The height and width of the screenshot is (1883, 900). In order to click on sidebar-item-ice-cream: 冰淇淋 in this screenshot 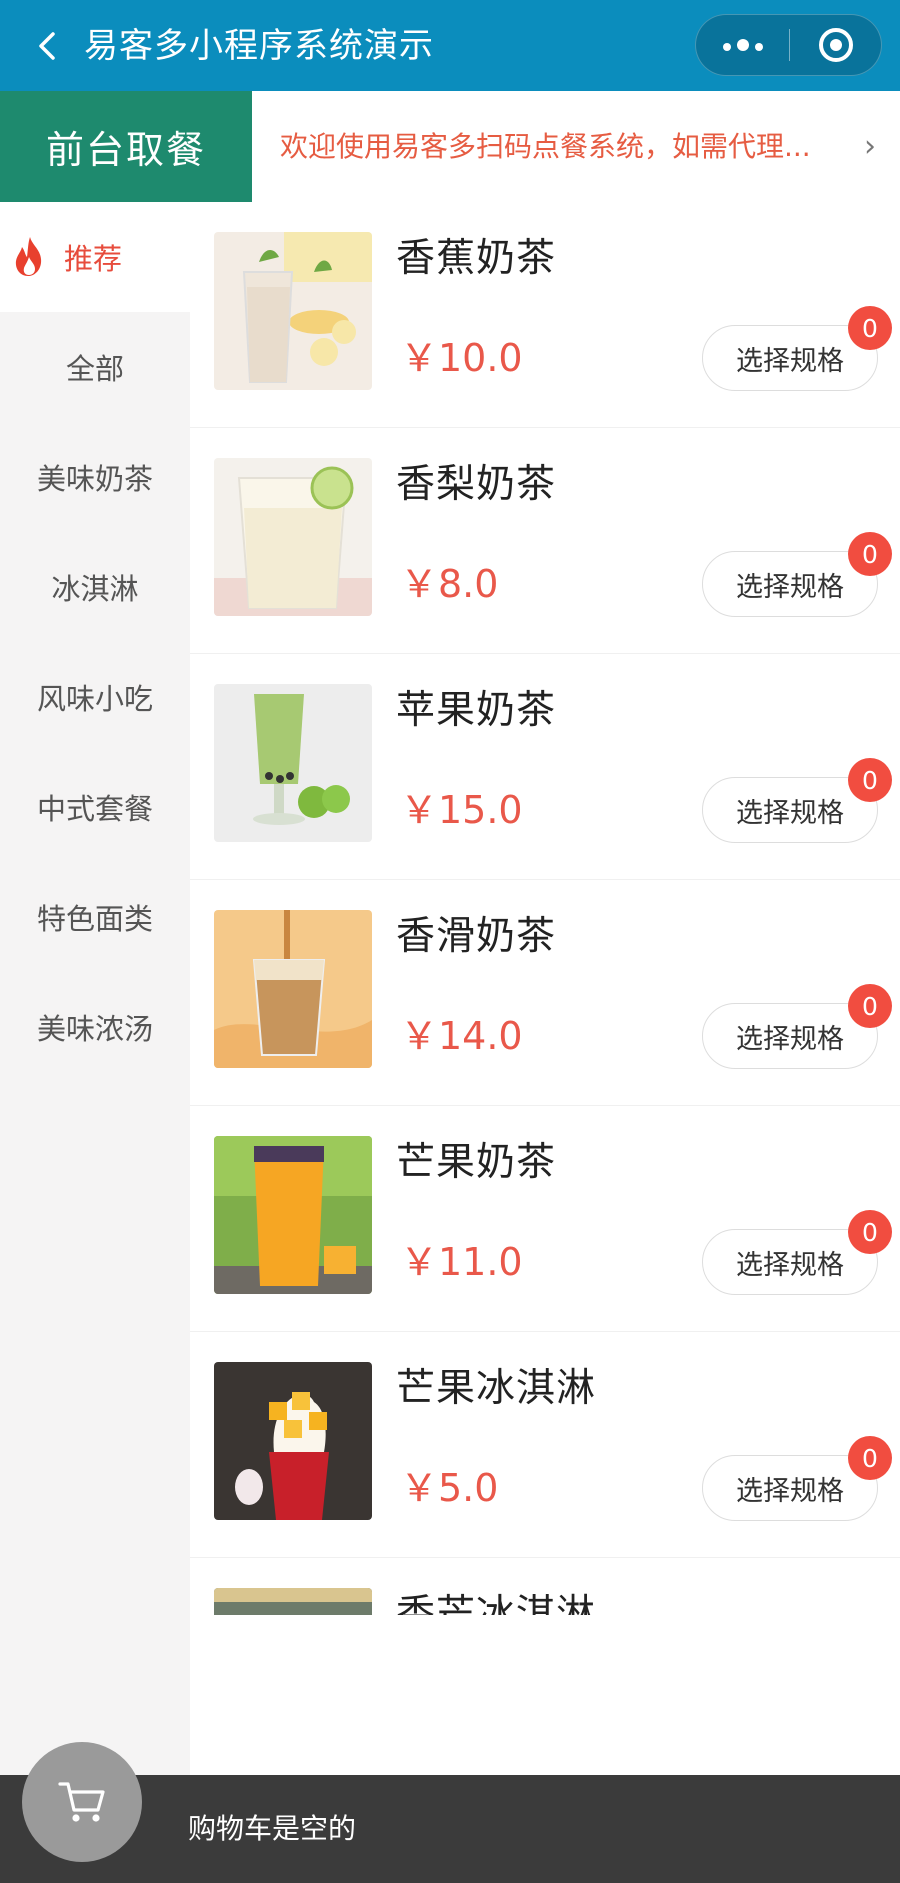, I will do `click(95, 587)`.